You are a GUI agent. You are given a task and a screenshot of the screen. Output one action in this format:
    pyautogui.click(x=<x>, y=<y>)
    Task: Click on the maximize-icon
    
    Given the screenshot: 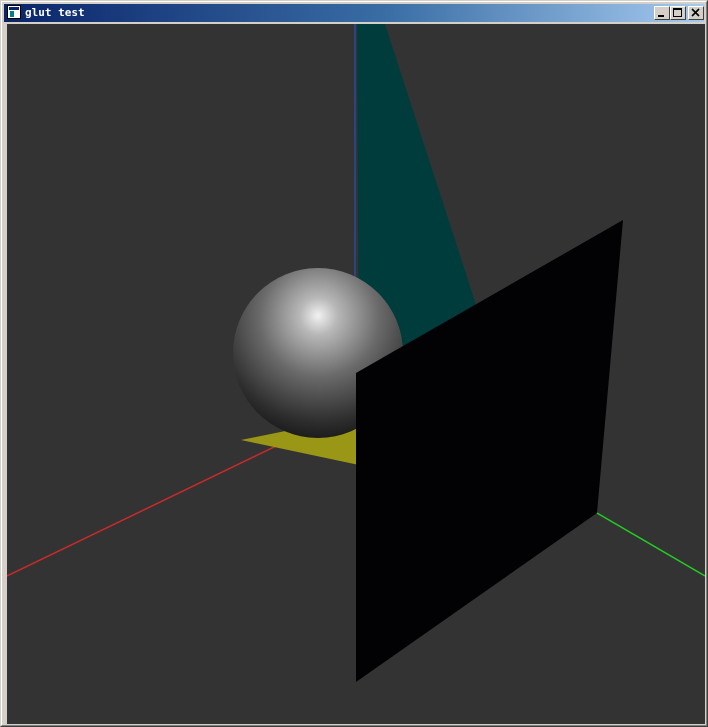 What is the action you would take?
    pyautogui.click(x=677, y=12)
    